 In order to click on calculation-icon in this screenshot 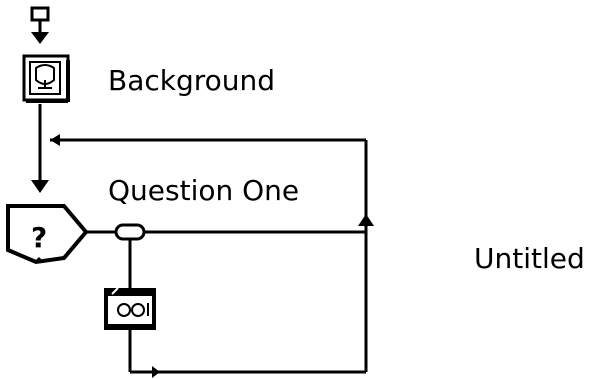, I will do `click(130, 308)`.